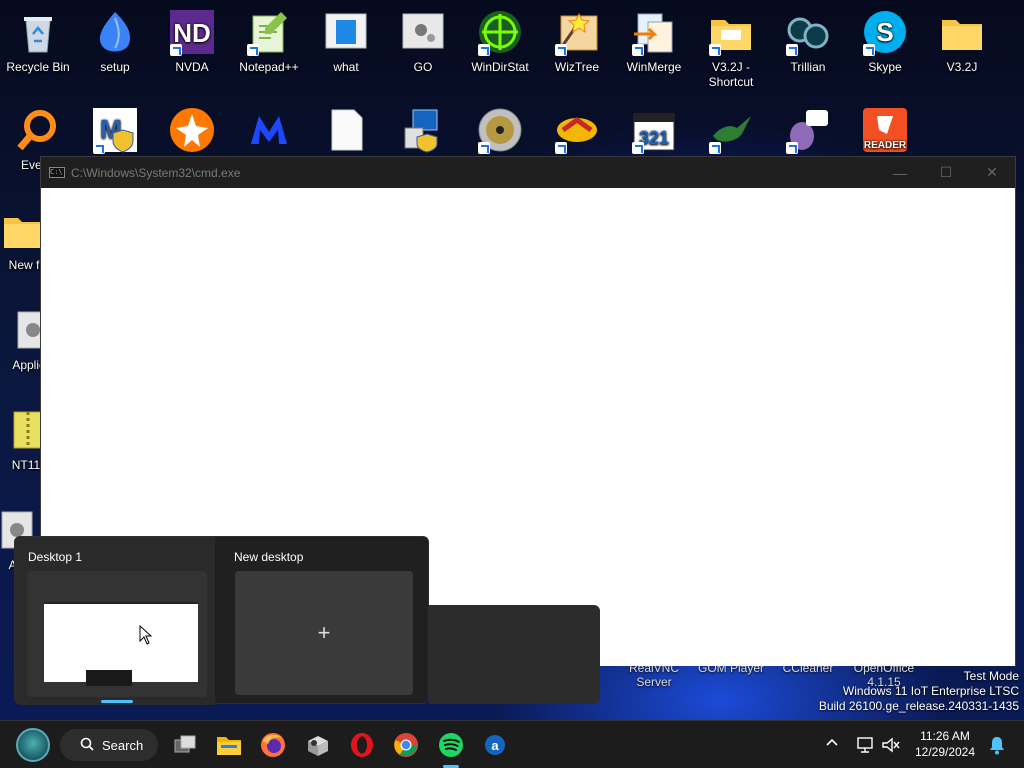 The image size is (1024, 768). I want to click on bell-icon, so click(997, 746).